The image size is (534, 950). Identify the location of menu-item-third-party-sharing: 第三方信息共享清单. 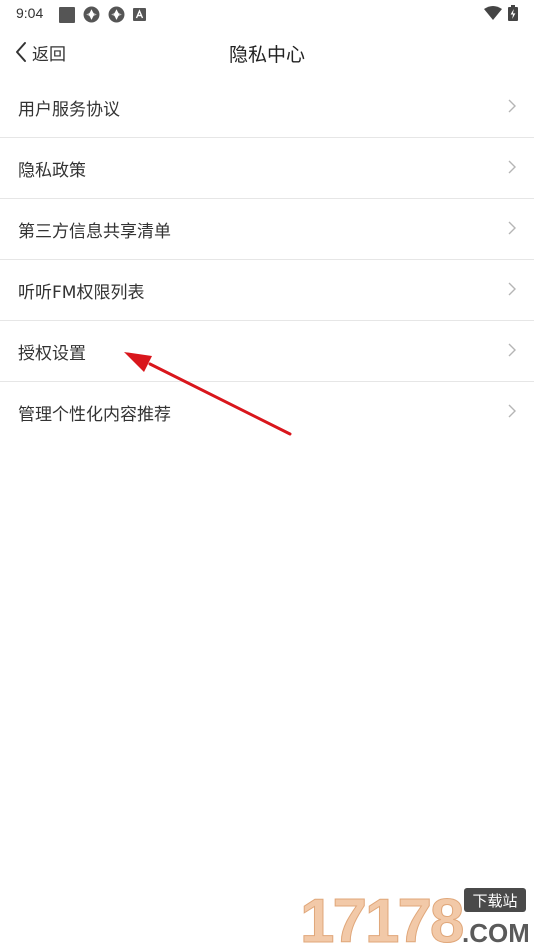
(267, 229).